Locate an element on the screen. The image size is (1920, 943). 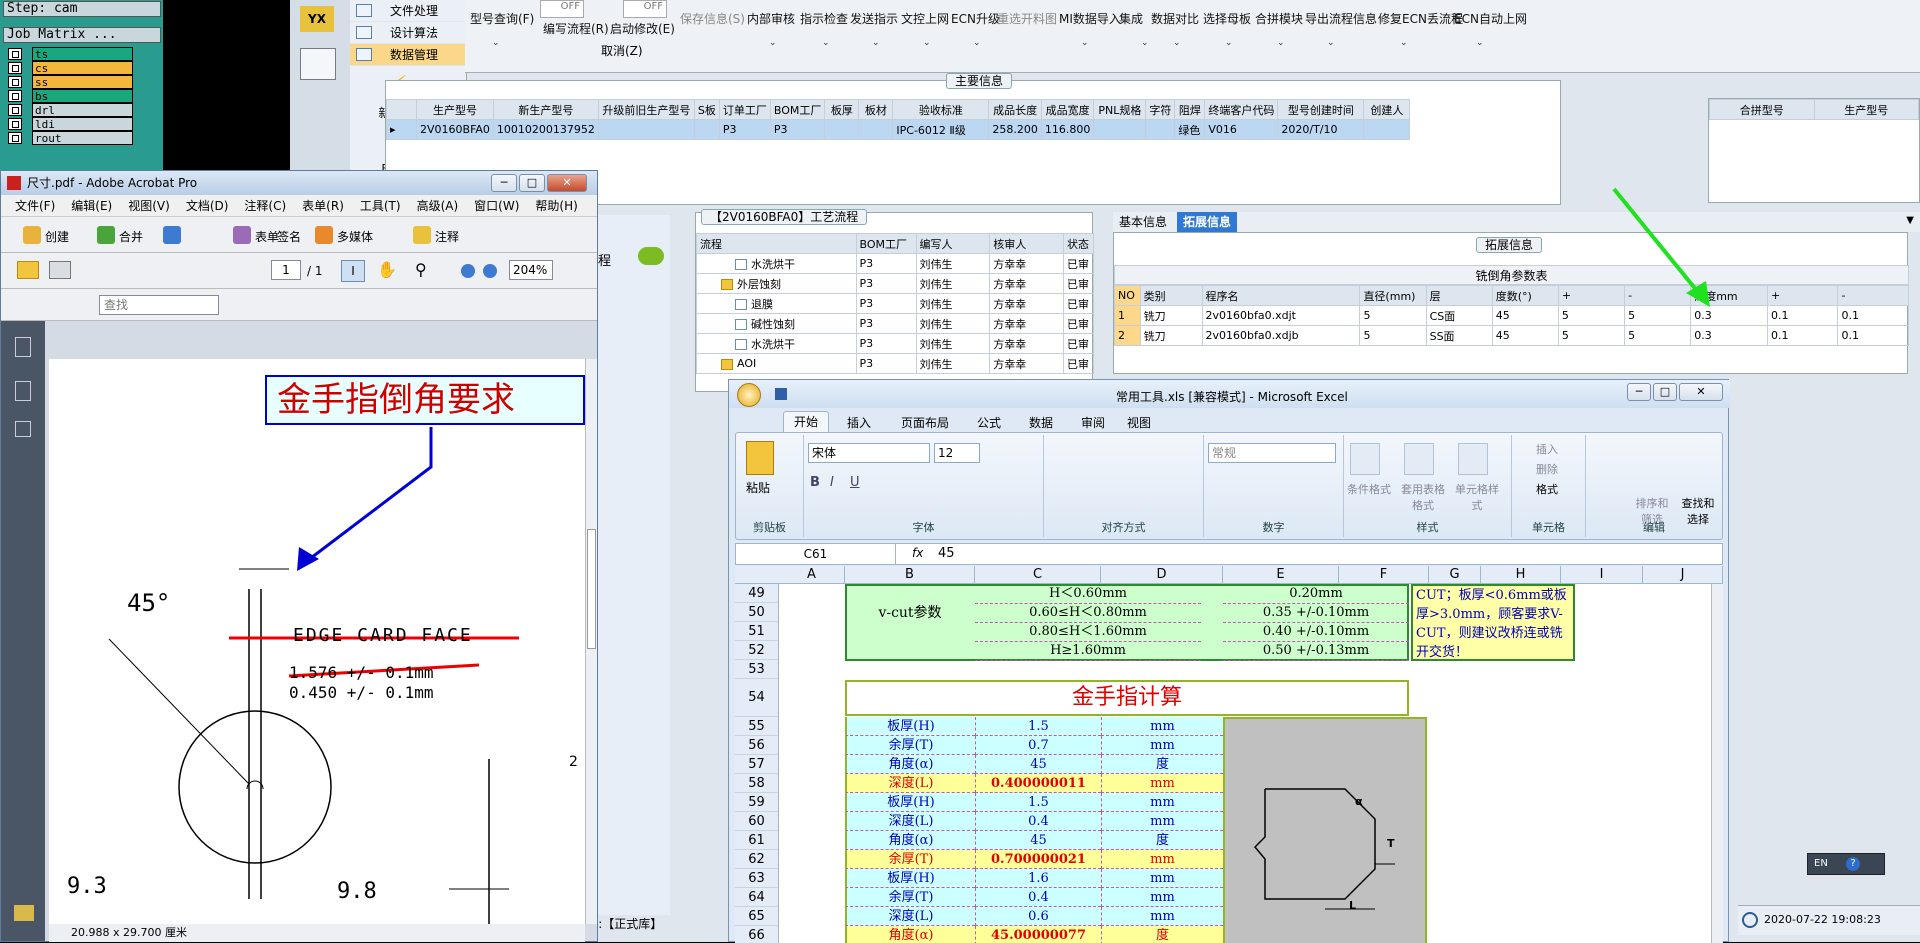
column-header: BOM工厂 is located at coordinates (886, 243).